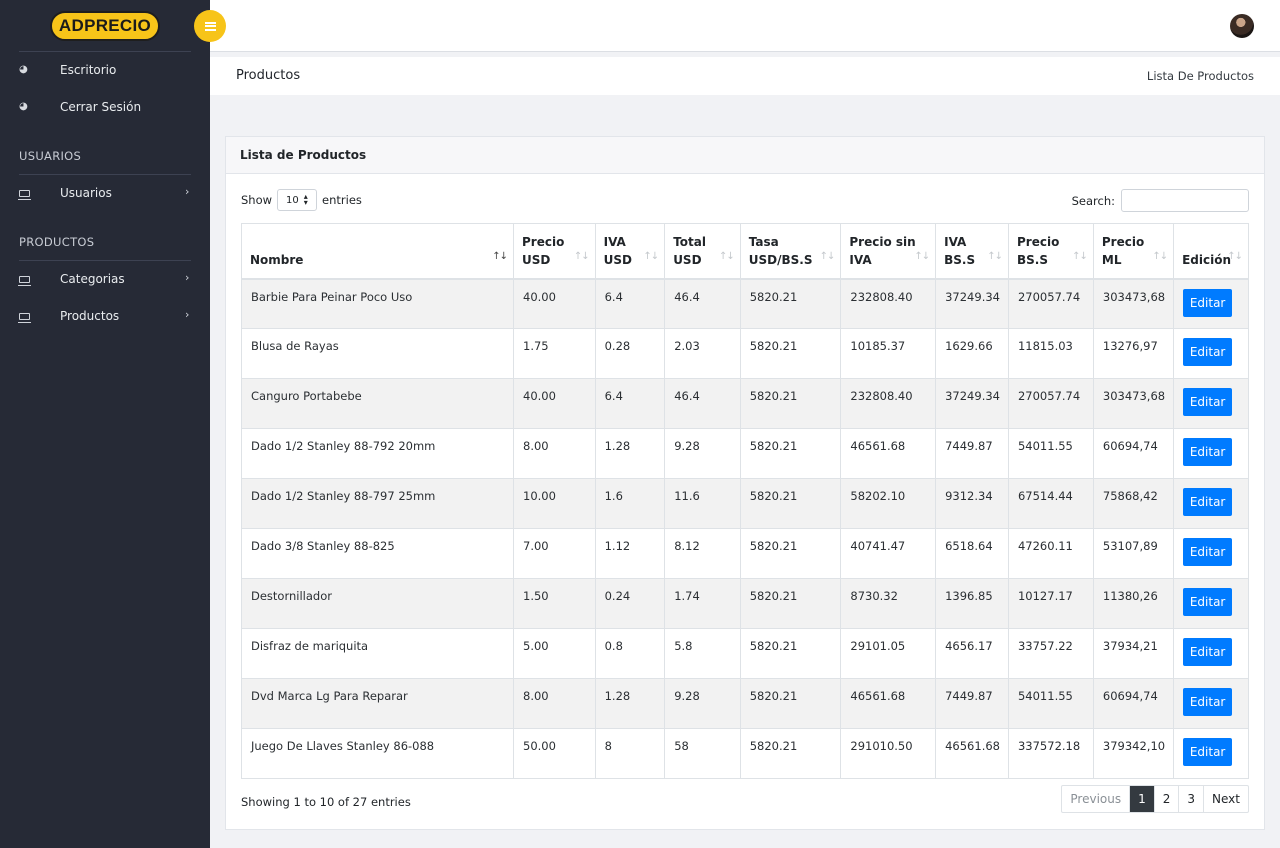 This screenshot has width=1280, height=848. I want to click on sidebar-item-productos: Productos ›, so click(105, 316).